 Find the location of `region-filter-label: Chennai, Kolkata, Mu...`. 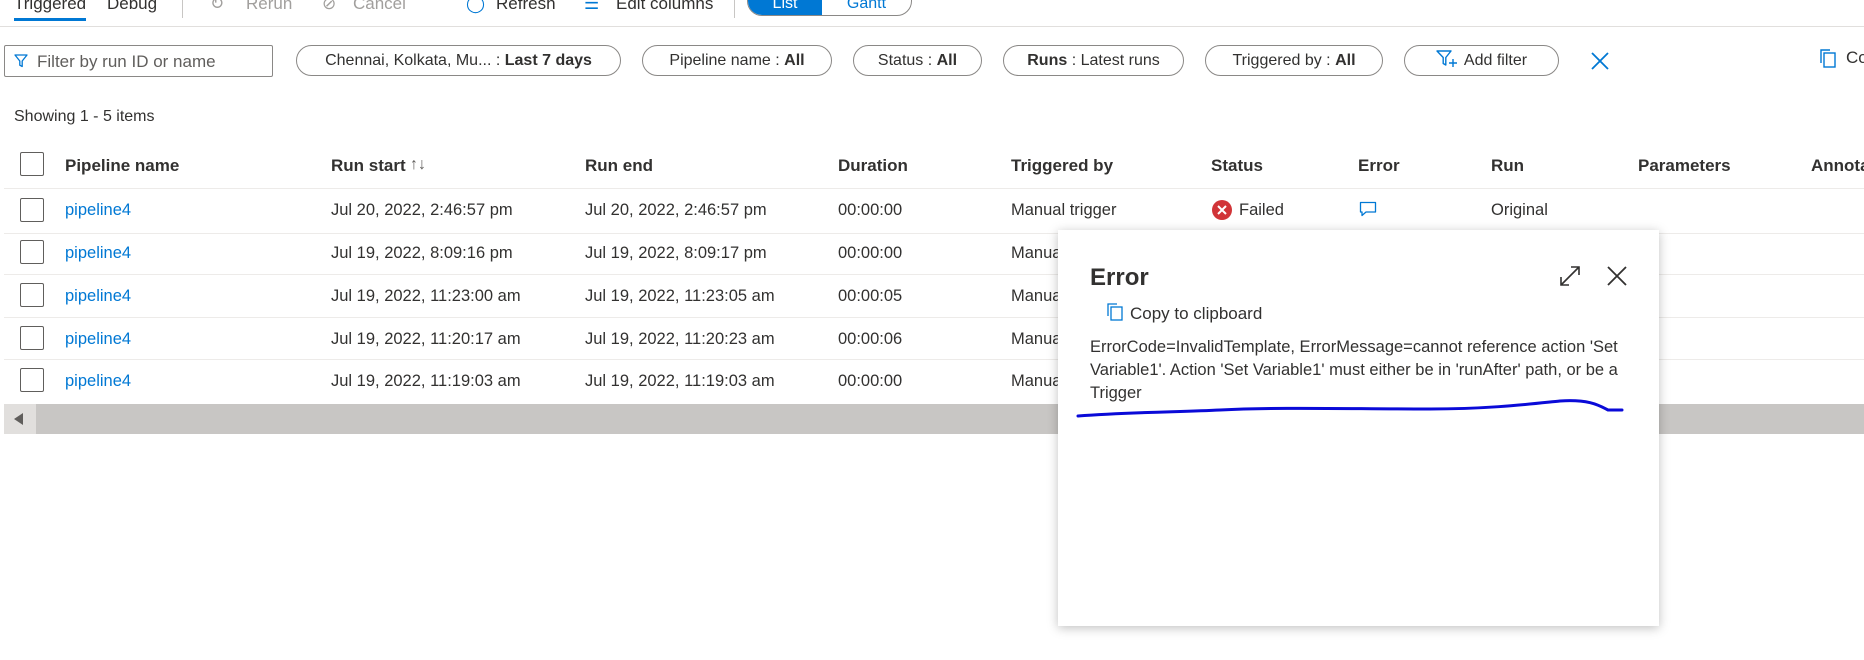

region-filter-label: Chennai, Kolkata, Mu... is located at coordinates (408, 60).